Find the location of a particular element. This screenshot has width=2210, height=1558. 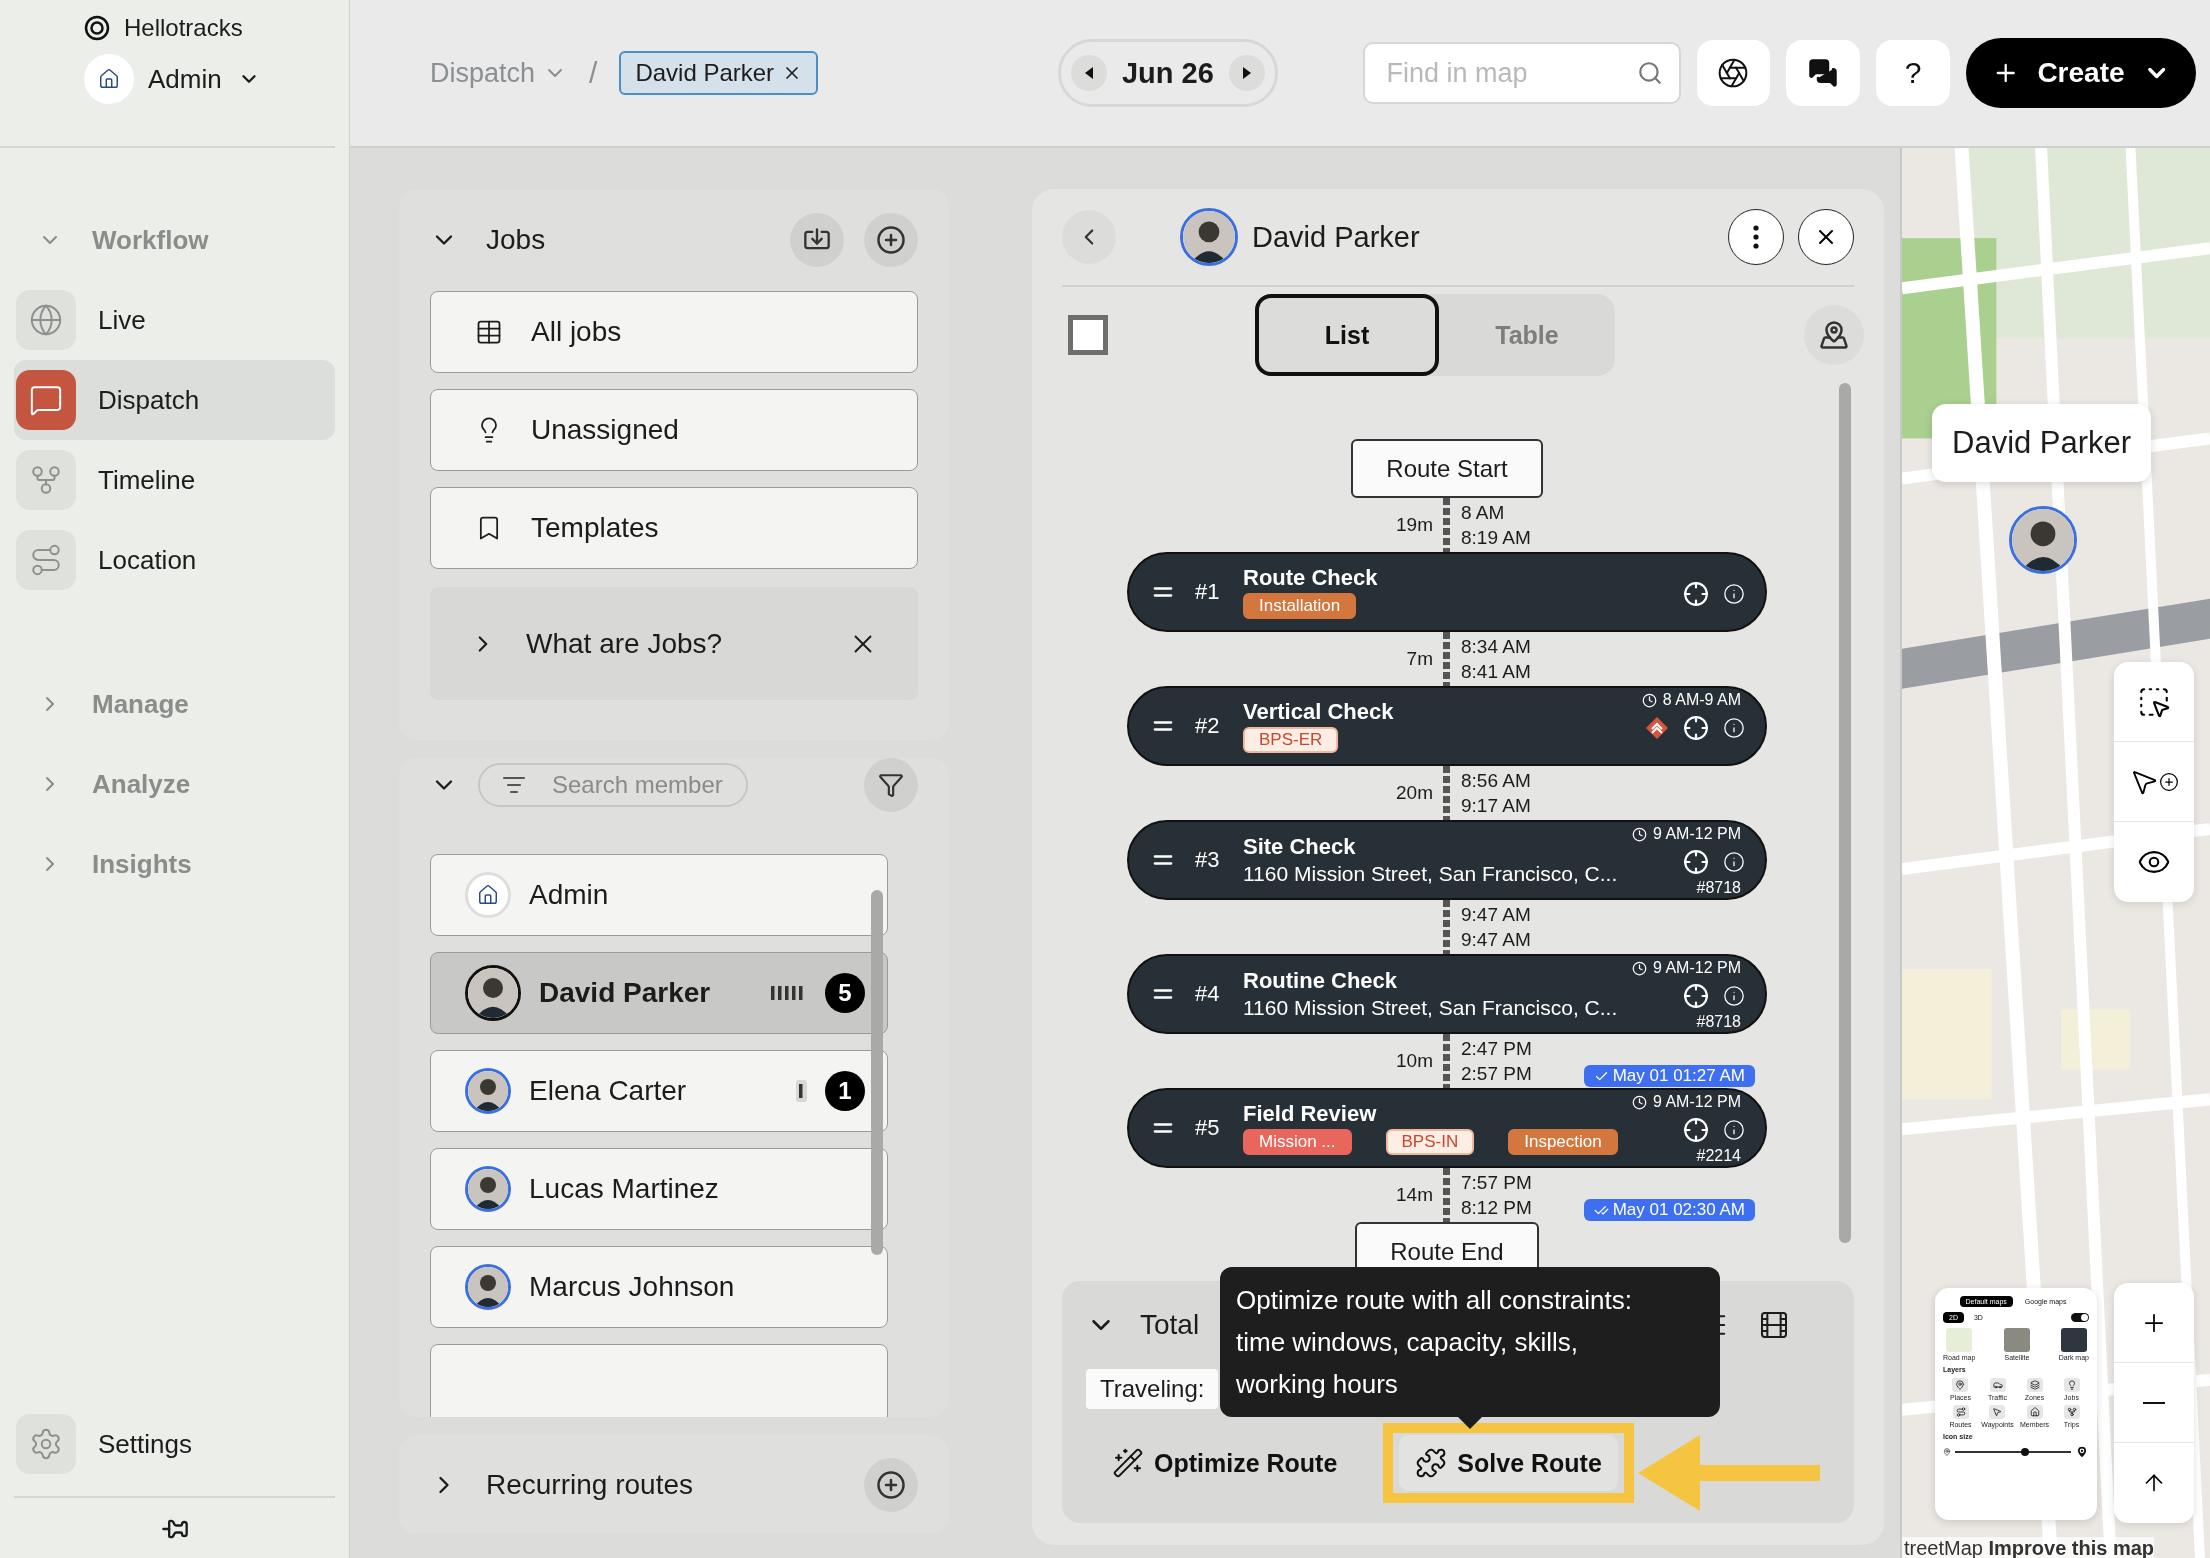

job-reference: #8718 is located at coordinates (1718, 1022).